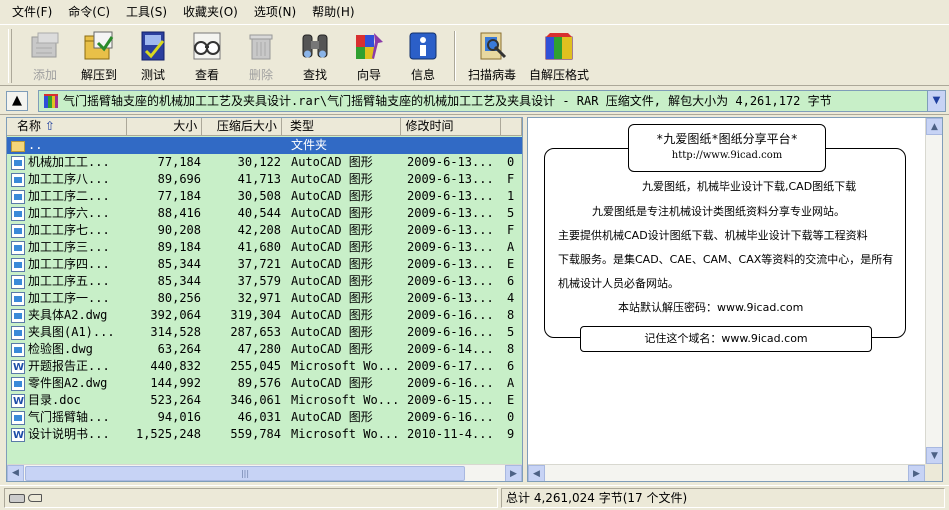 The width and height of the screenshot is (949, 510). Describe the element at coordinates (67, 127) in the screenshot. I see `column-name-header: 名称 ⇧` at that location.